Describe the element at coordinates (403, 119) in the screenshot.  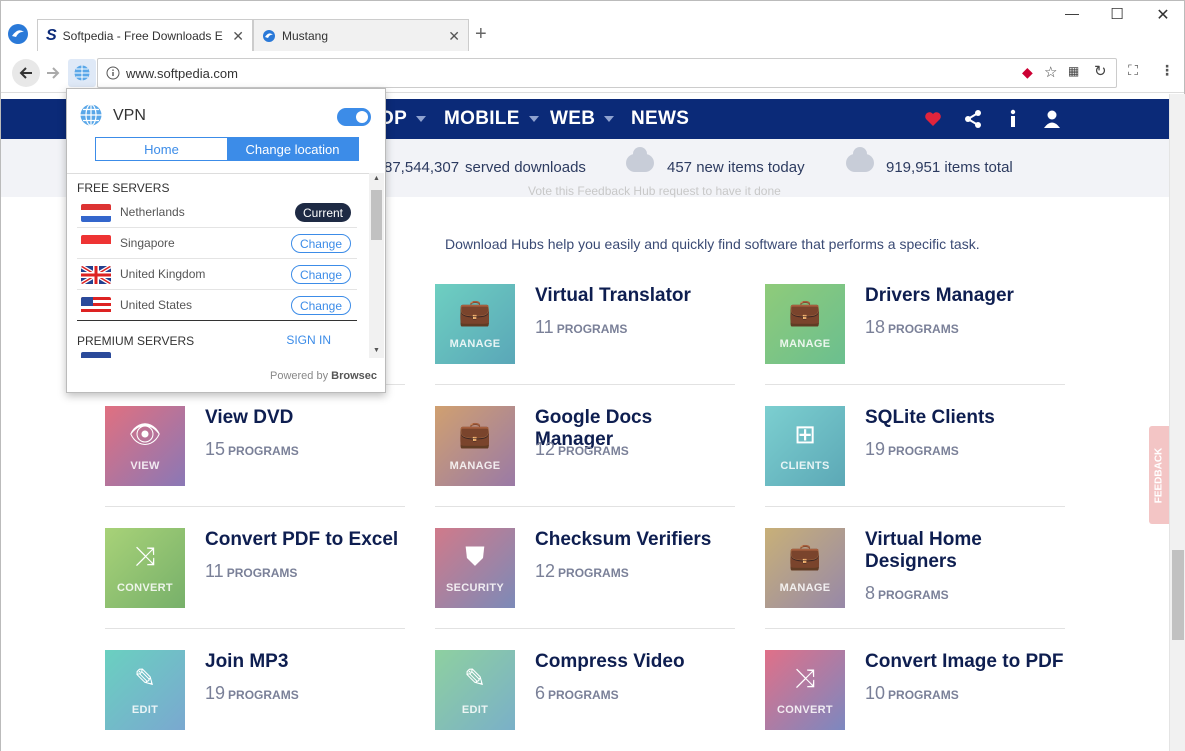
I see `nav-desktop: OP` at that location.